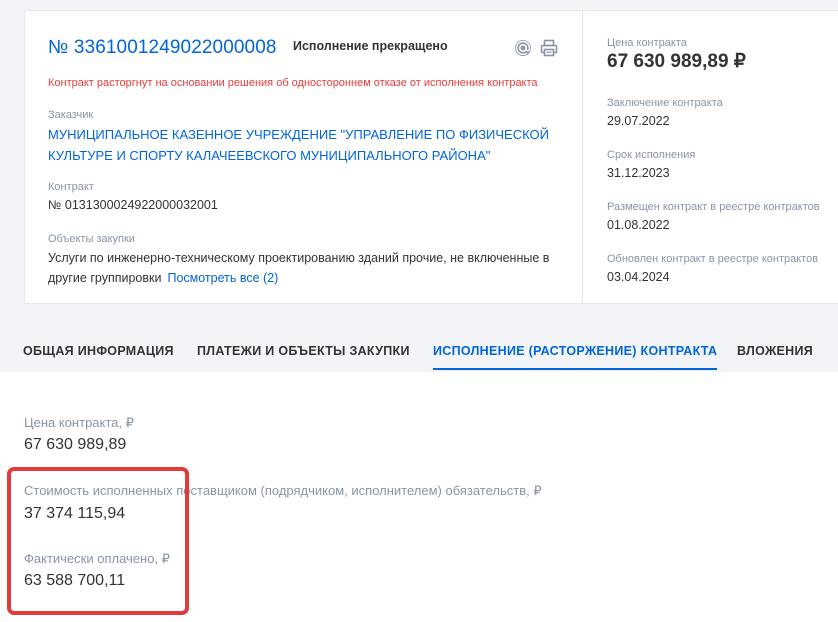 The height and width of the screenshot is (622, 838). I want to click on customer-label: Заказчик, so click(71, 115).